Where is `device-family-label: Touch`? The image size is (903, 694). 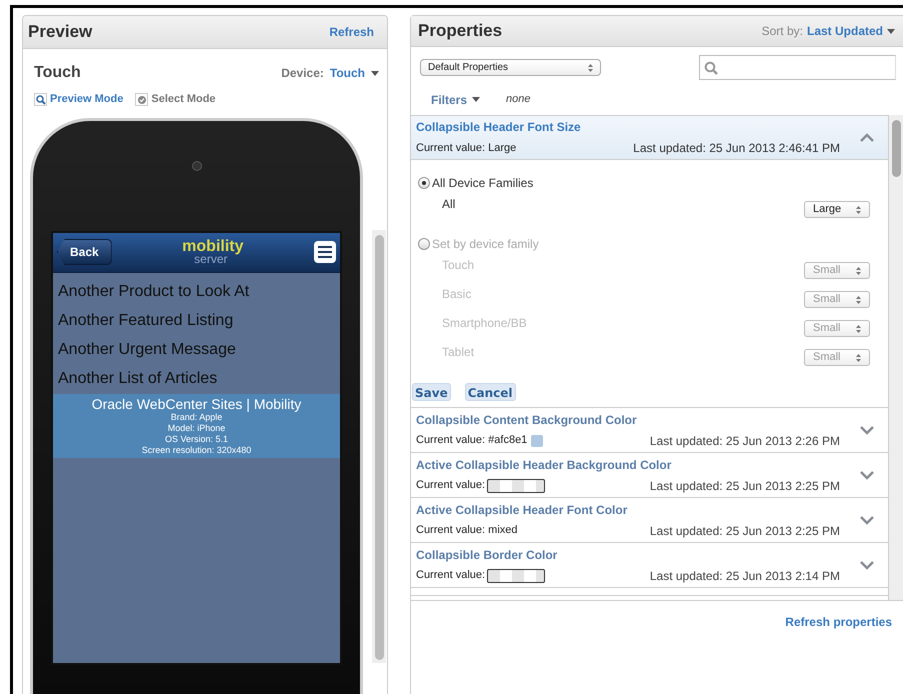
device-family-label: Touch is located at coordinates (458, 265).